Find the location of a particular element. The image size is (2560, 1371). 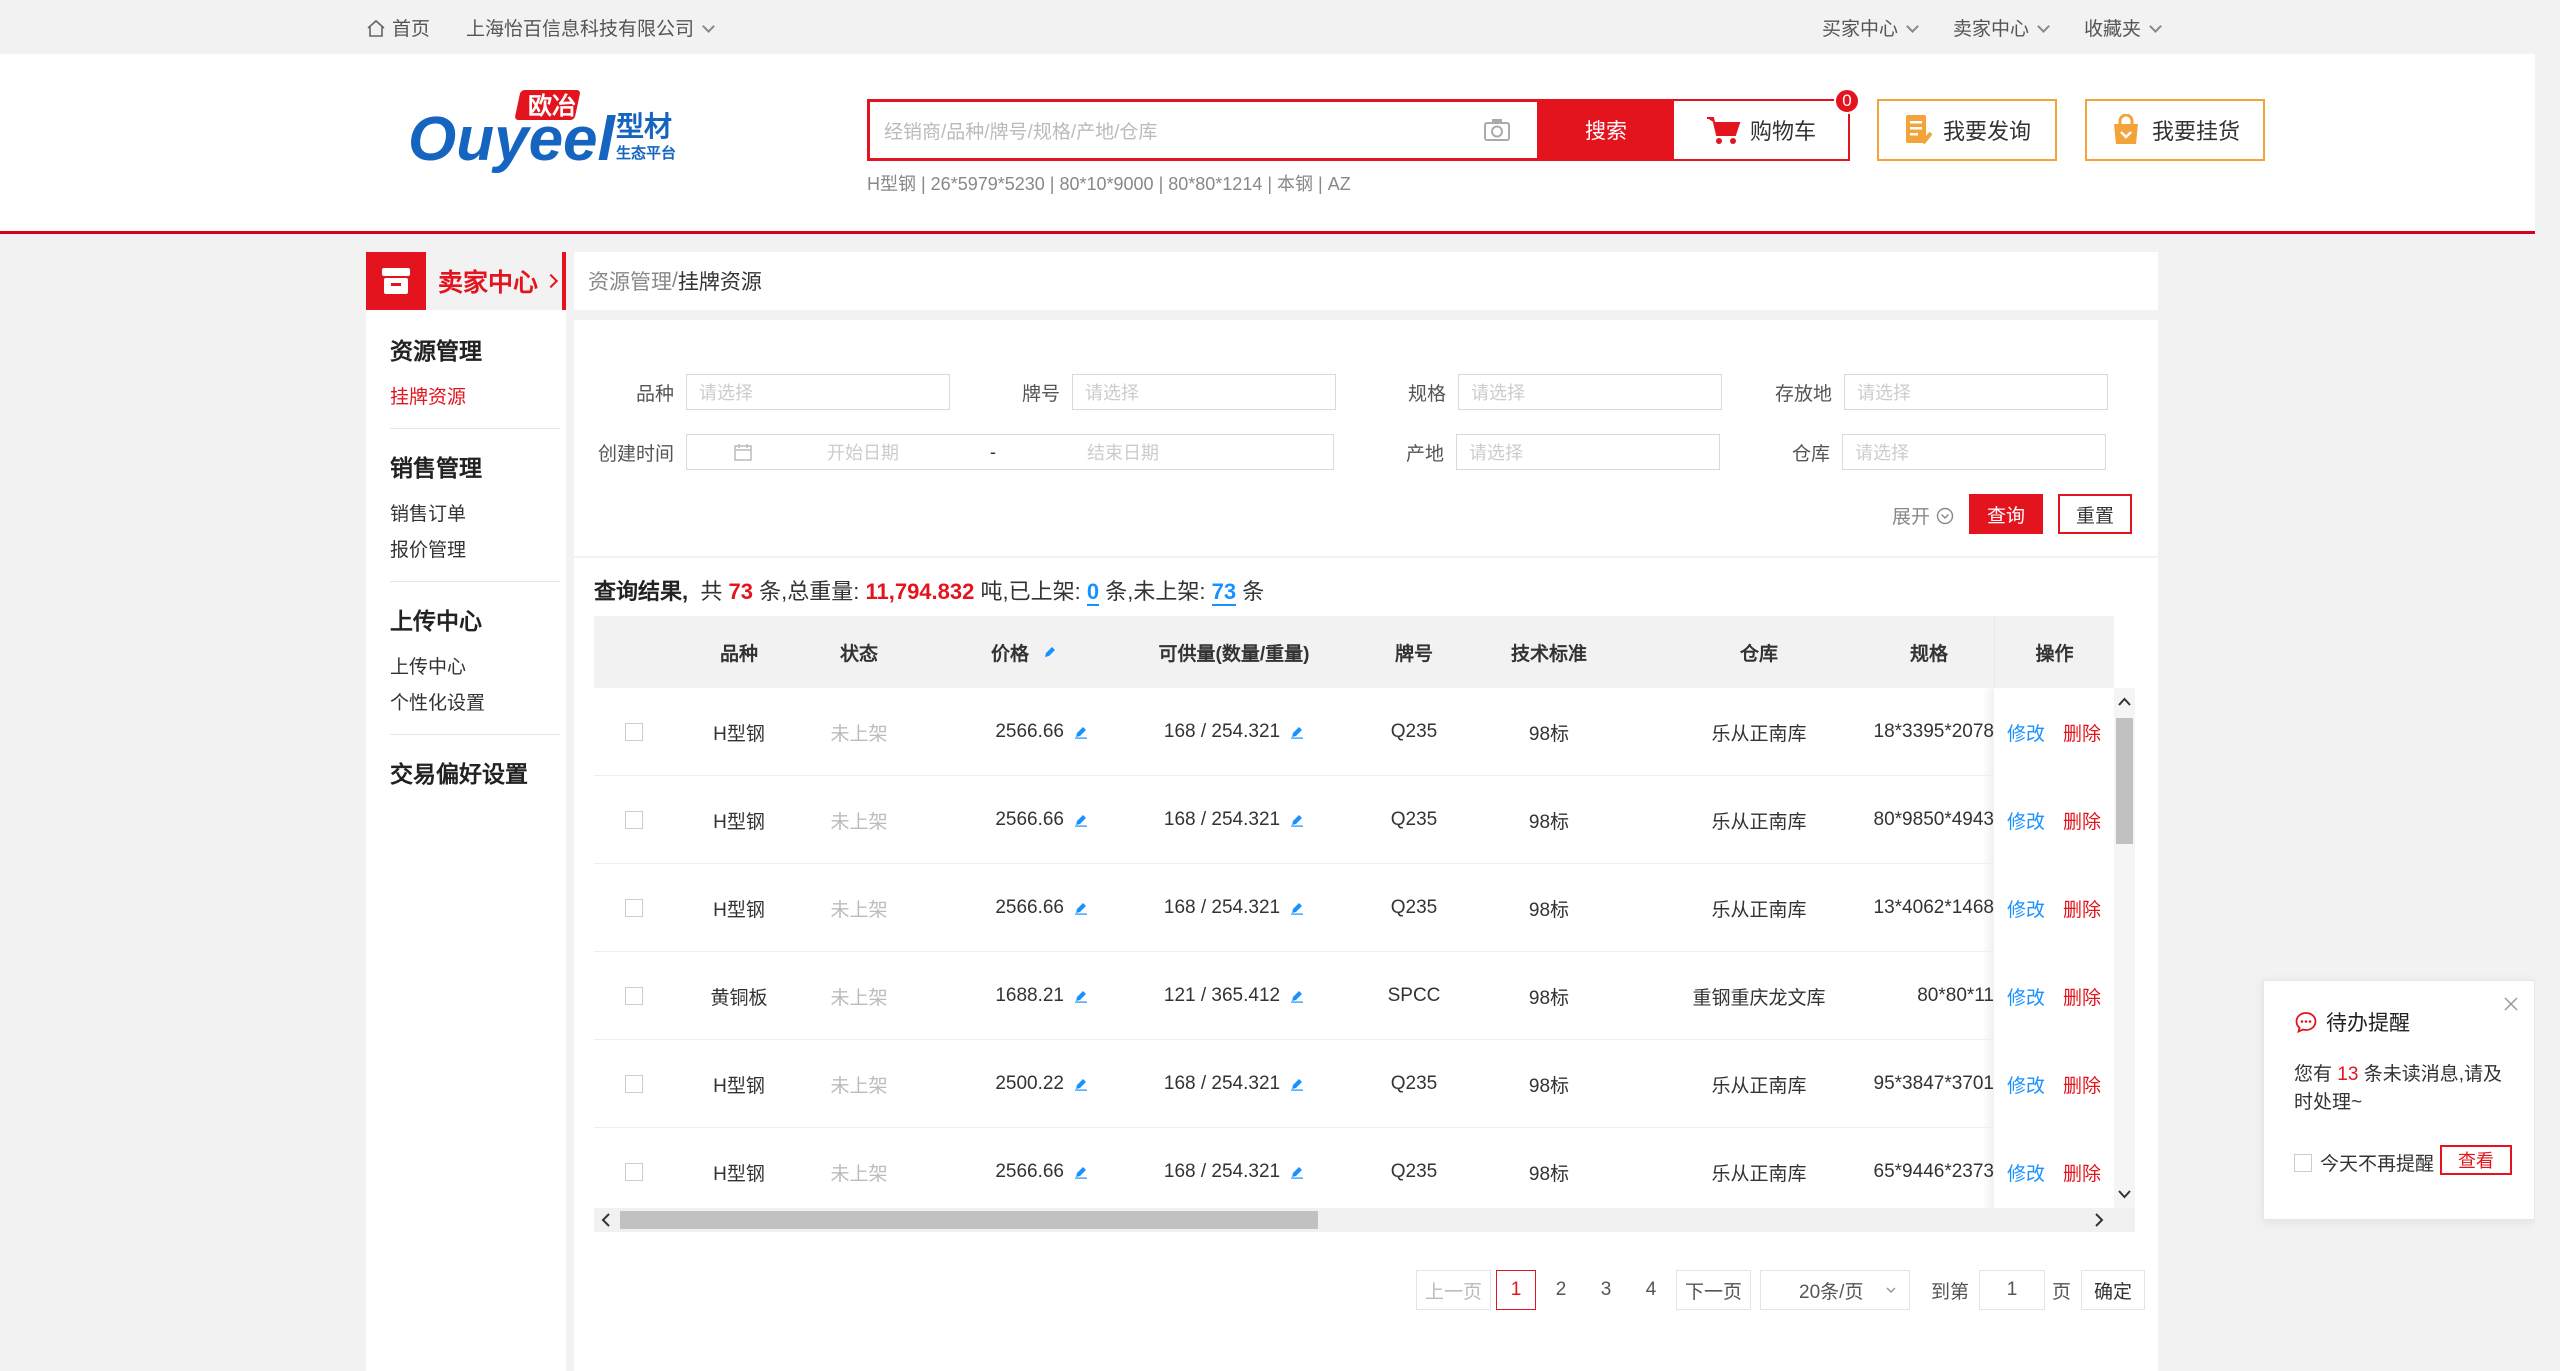

inquiry-button: 我要发询 is located at coordinates (1967, 130).